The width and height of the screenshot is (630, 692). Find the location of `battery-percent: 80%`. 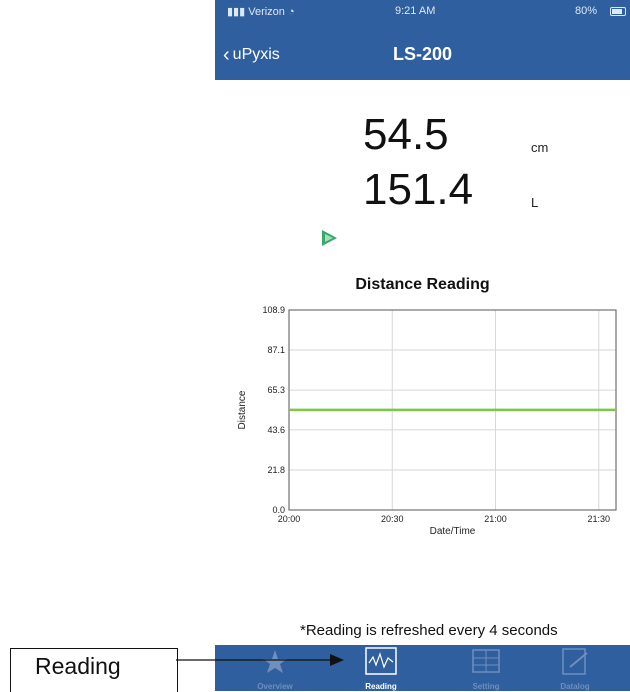

battery-percent: 80% is located at coordinates (586, 11).